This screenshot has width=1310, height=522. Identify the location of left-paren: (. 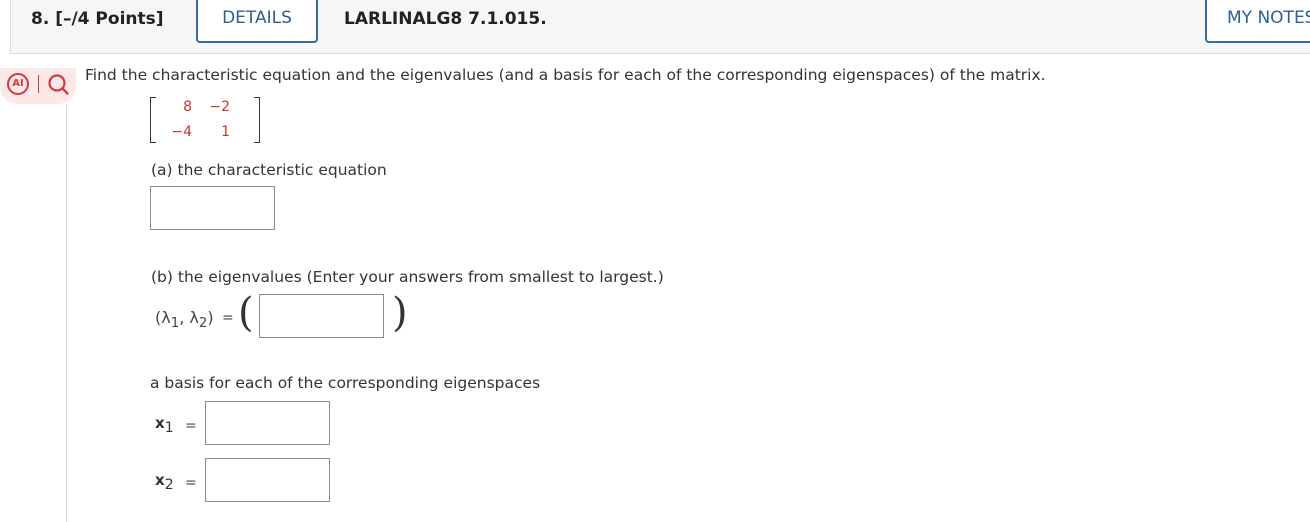
(246, 313).